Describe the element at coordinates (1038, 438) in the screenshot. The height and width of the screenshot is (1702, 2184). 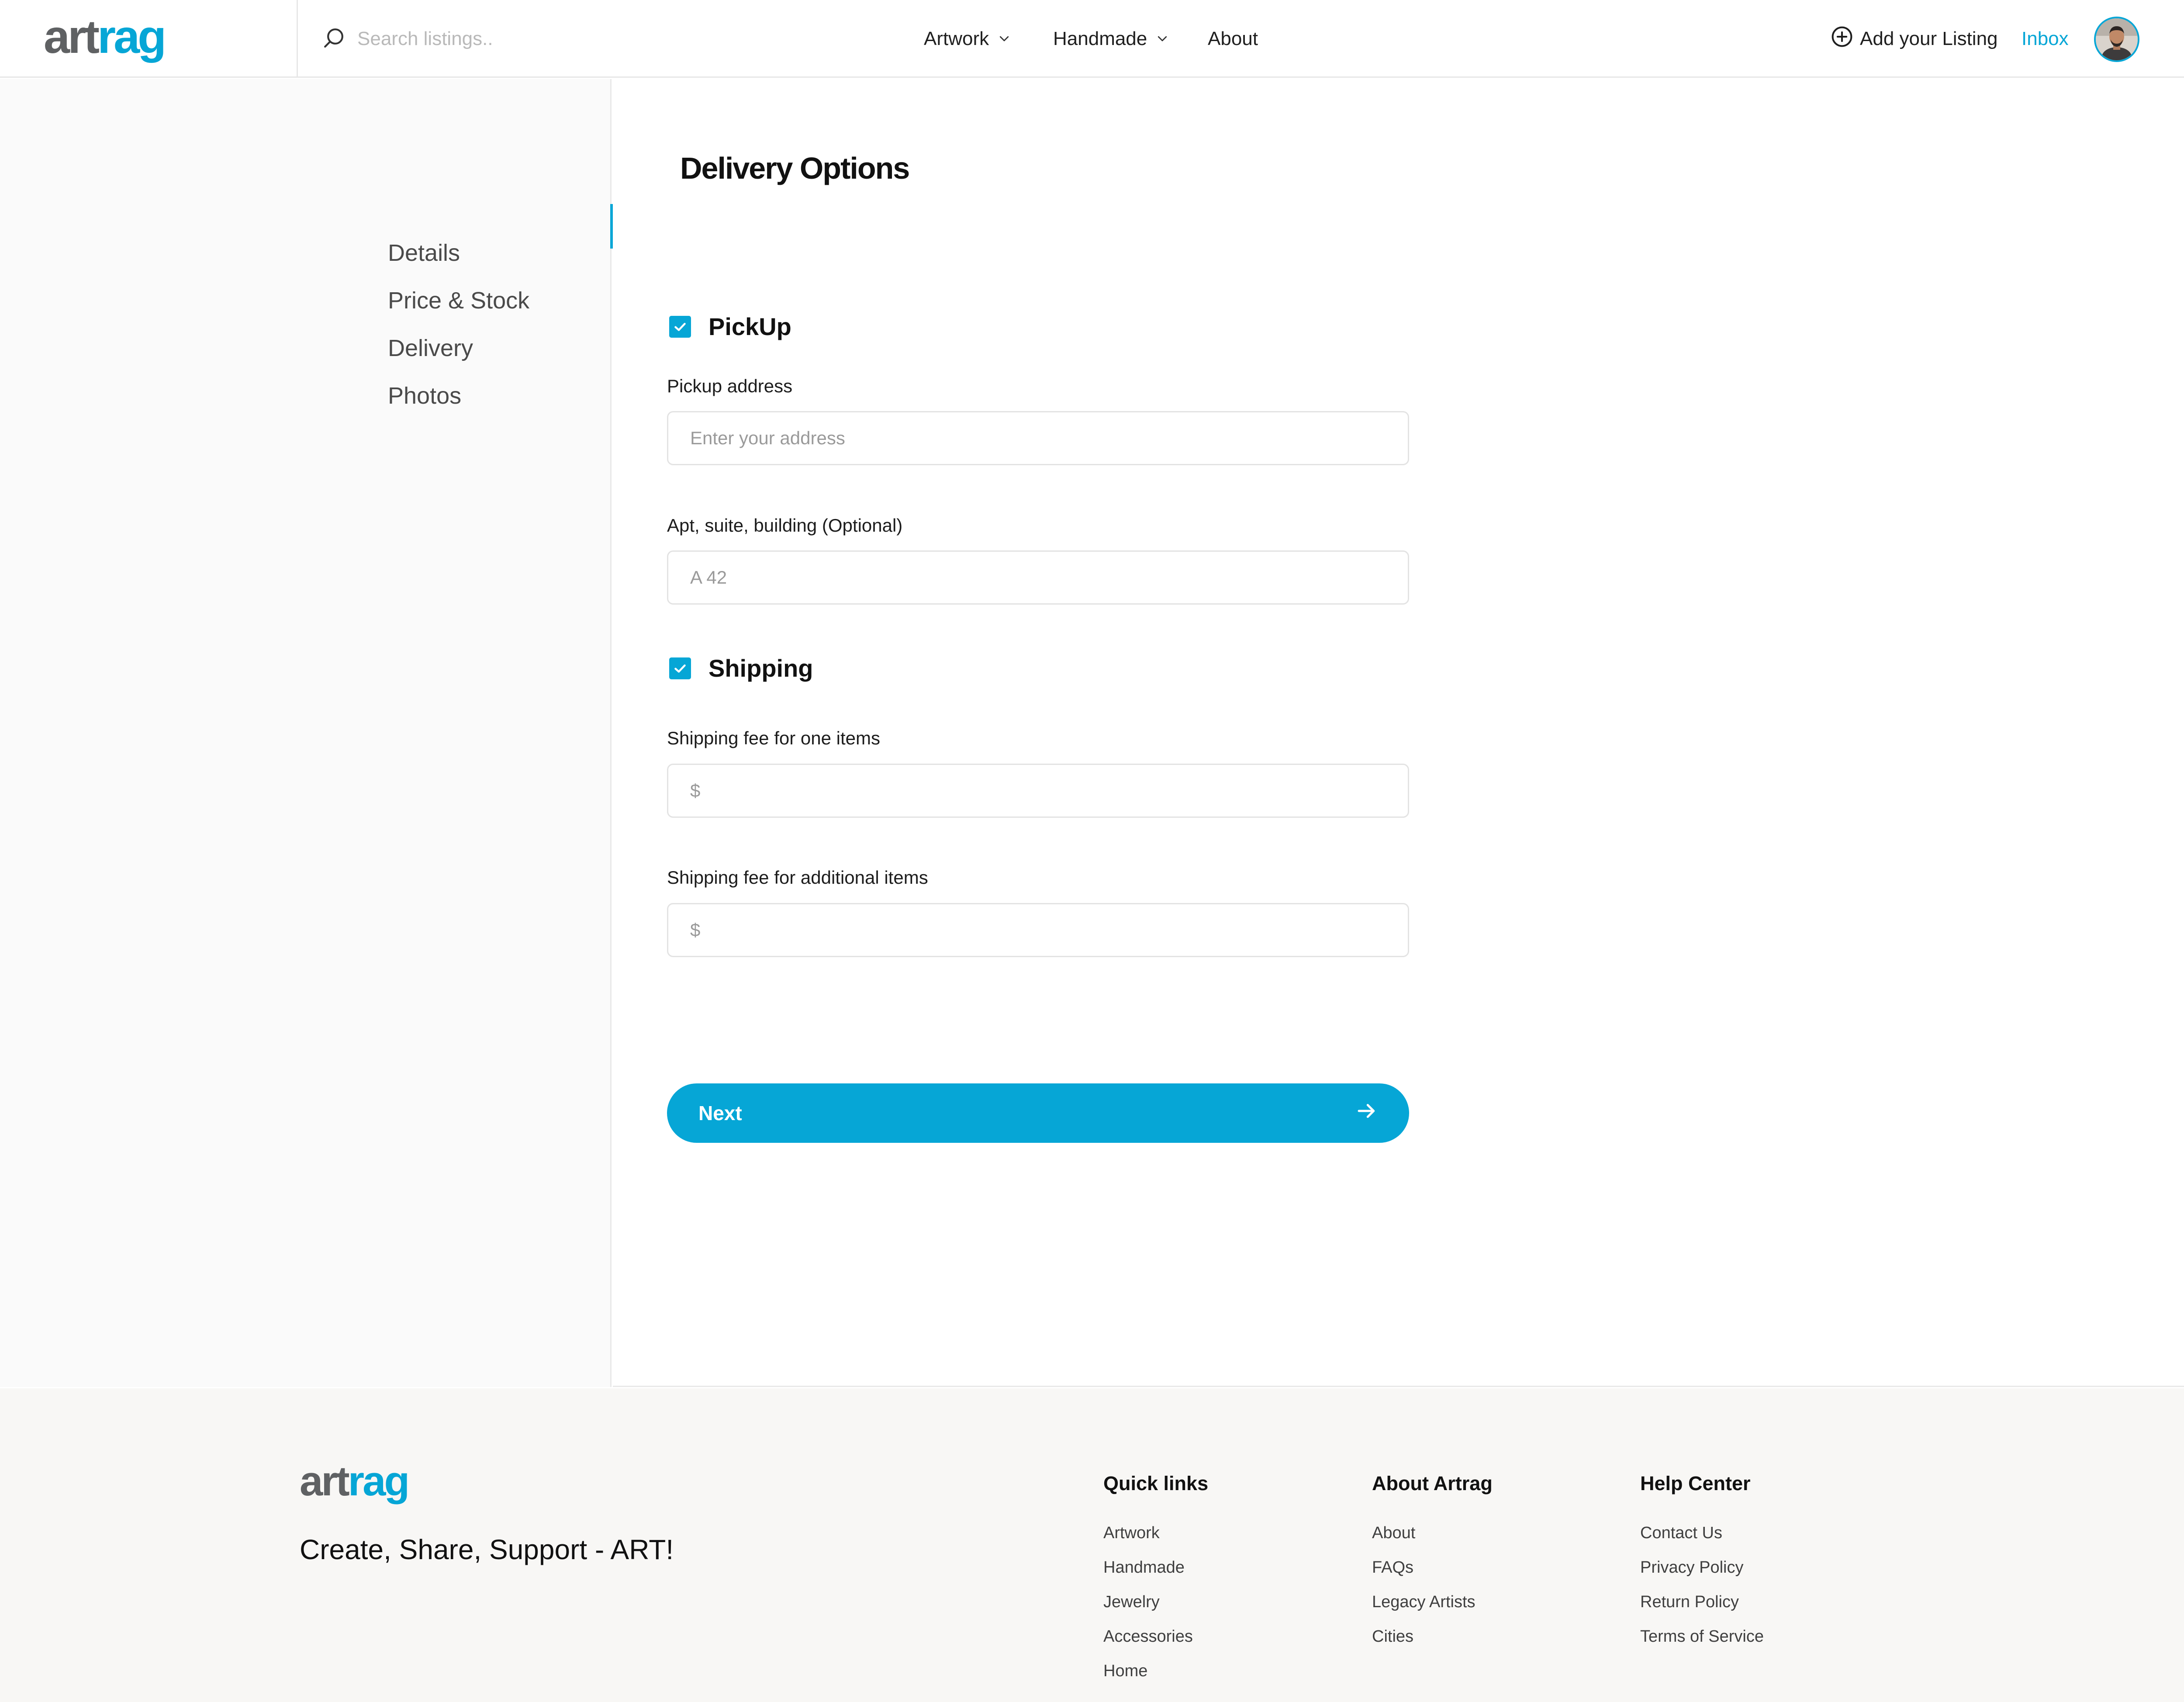
I see `pickup-address-input` at that location.